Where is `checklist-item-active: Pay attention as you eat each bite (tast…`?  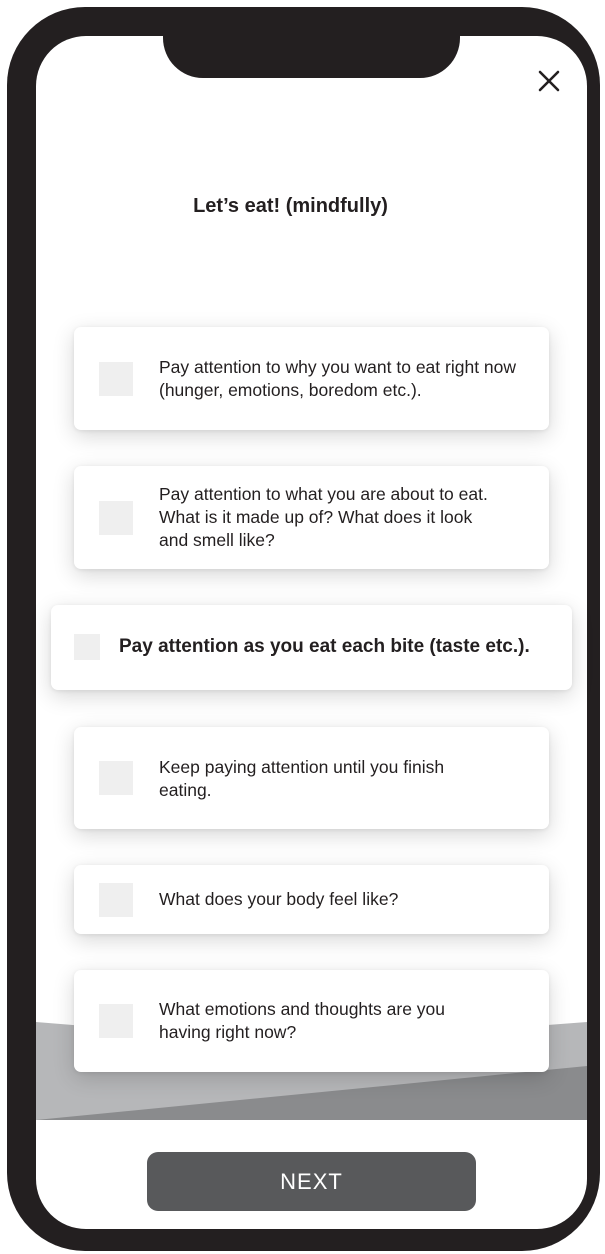
checklist-item-active: Pay attention as you eat each bite (tast… is located at coordinates (311, 647).